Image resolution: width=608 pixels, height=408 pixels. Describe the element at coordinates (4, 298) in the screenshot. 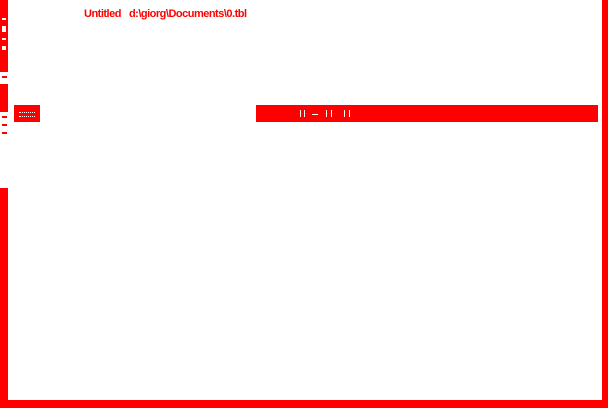

I see `left-panel-scrollbar` at that location.